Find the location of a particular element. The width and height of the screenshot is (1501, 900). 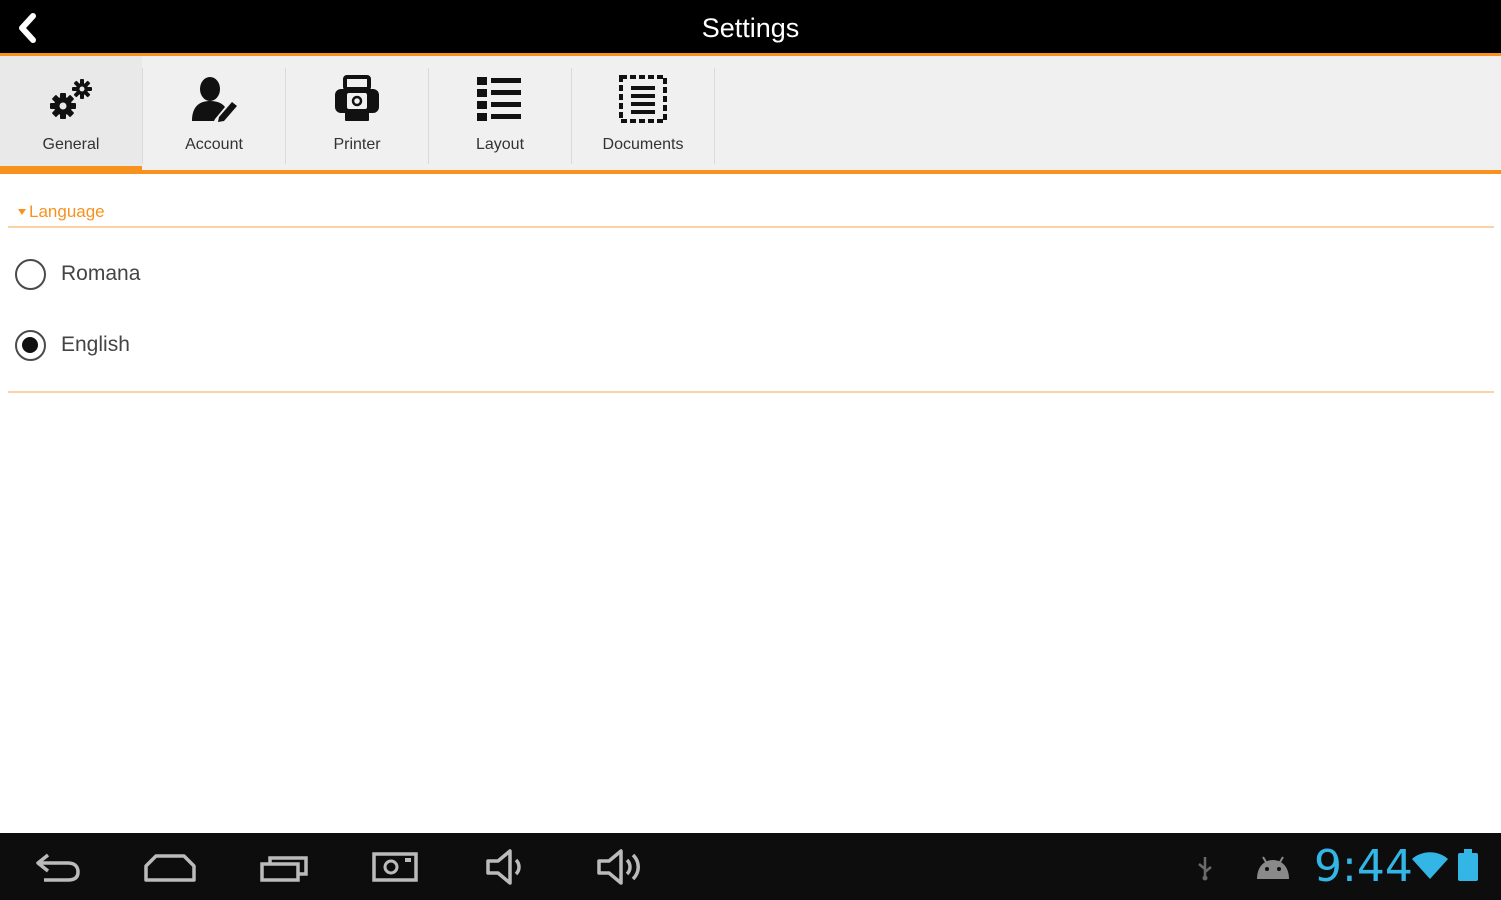

wifi-icon is located at coordinates (1430, 865).